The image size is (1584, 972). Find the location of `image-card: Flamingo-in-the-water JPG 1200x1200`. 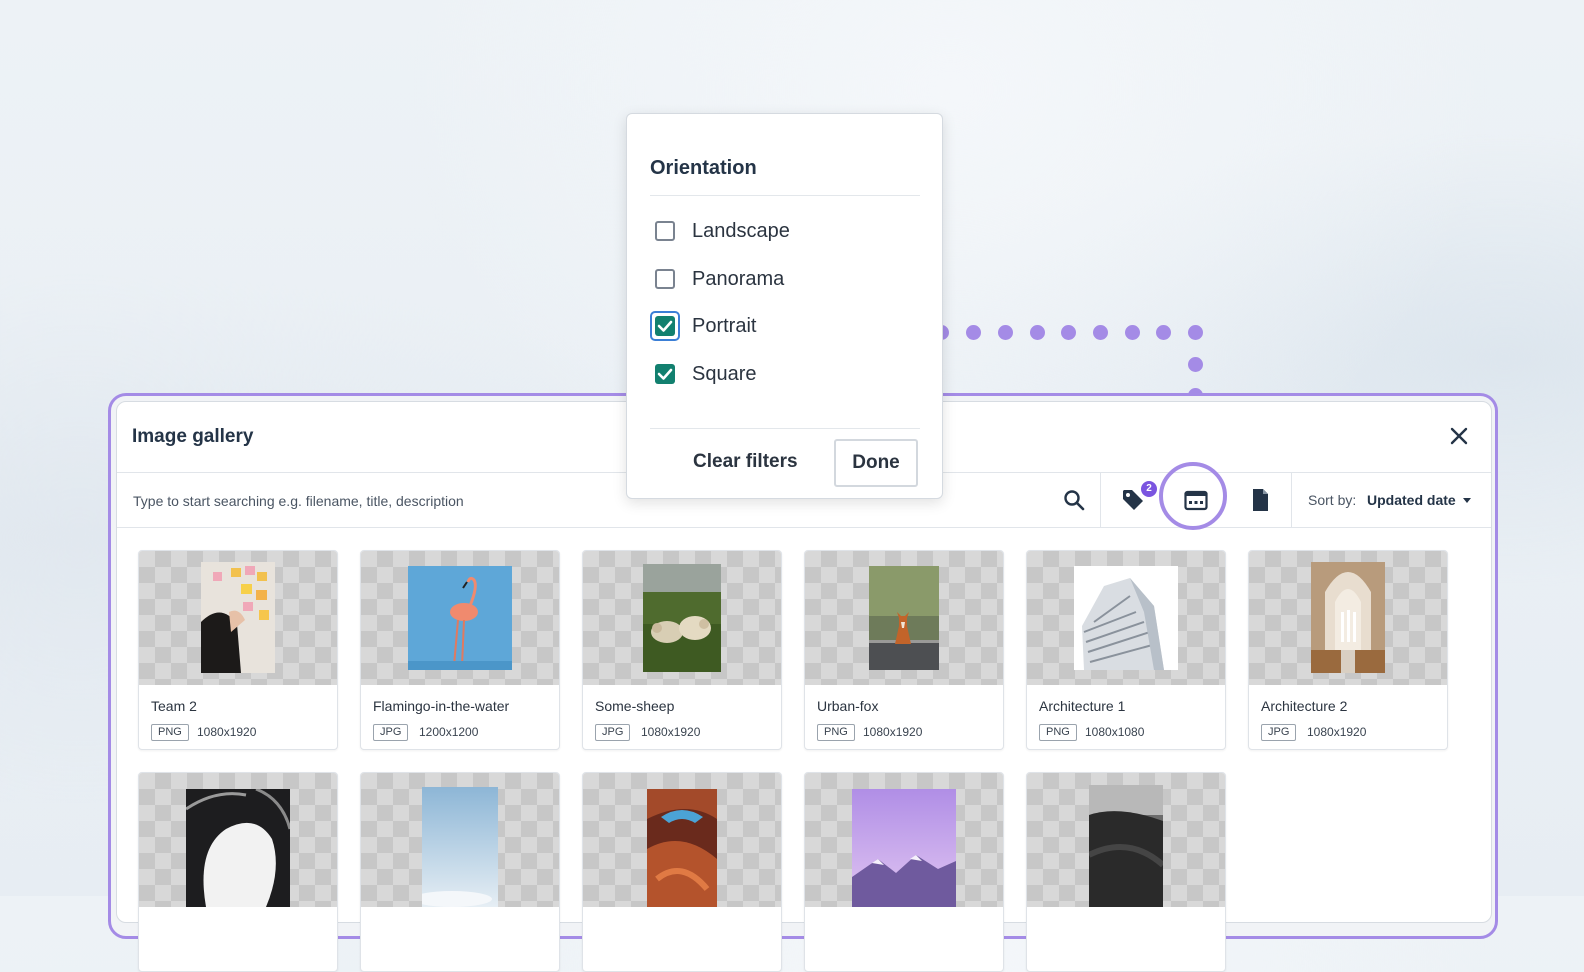

image-card: Flamingo-in-the-water JPG 1200x1200 is located at coordinates (460, 650).